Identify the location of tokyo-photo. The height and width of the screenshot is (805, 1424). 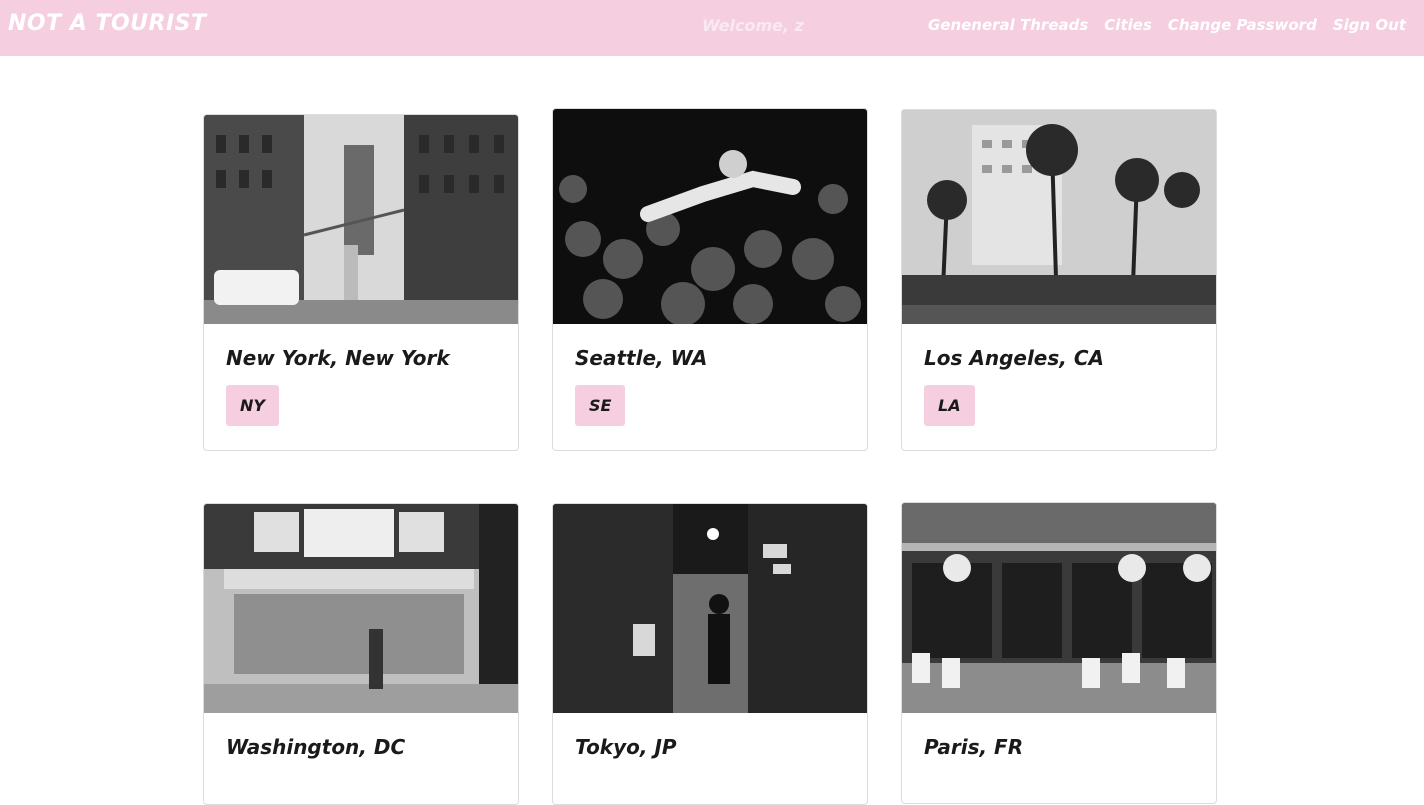
(710, 608).